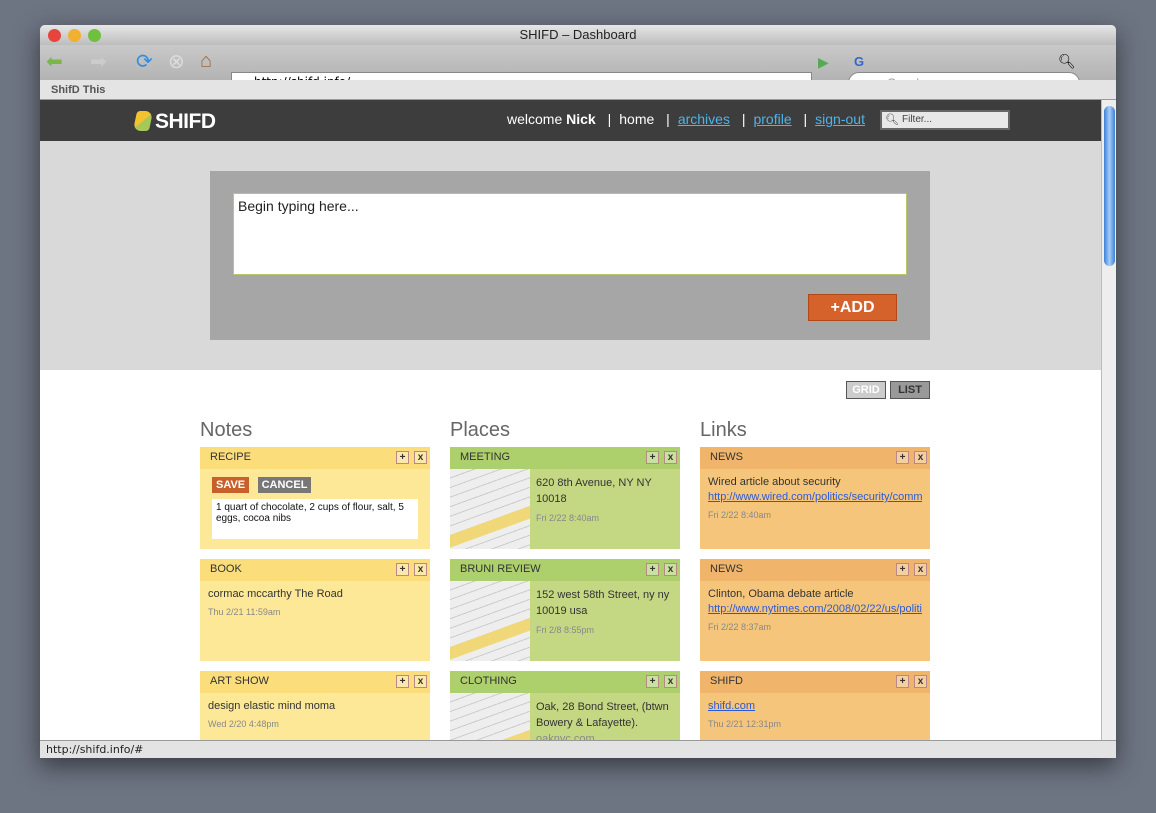 The width and height of the screenshot is (1156, 813). I want to click on username: Nick, so click(581, 119).